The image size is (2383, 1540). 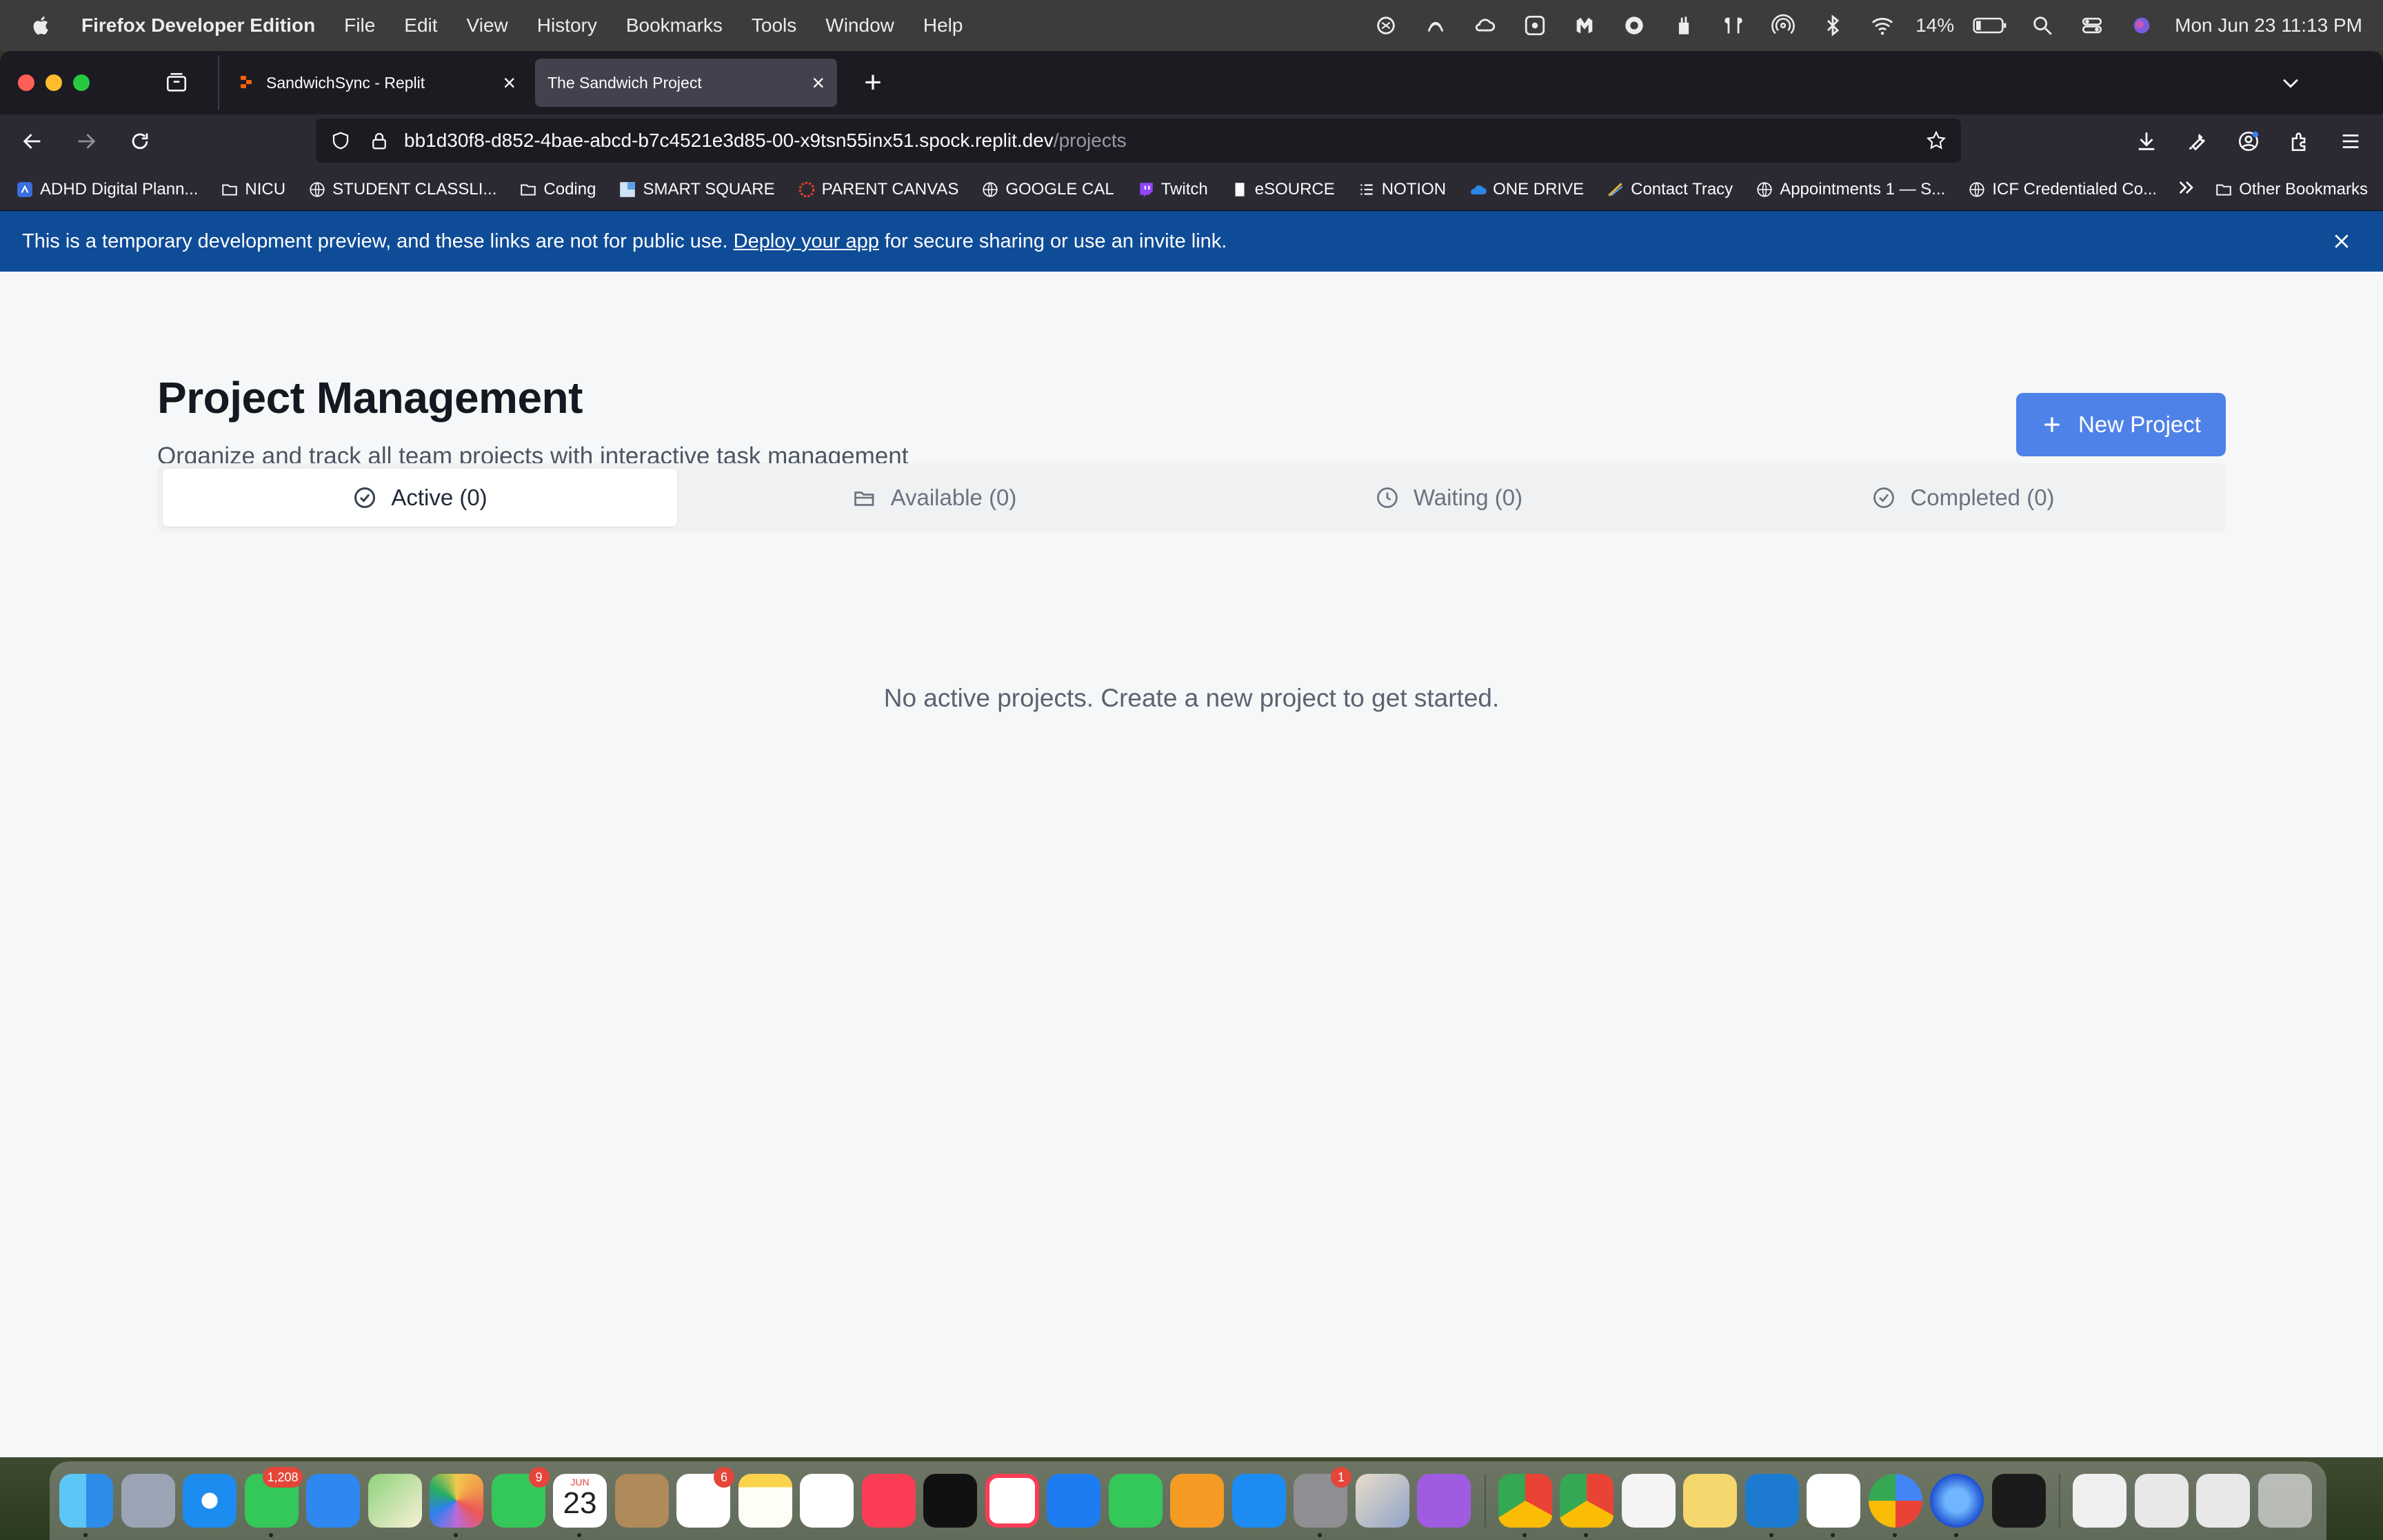 I want to click on news-icon, so click(x=1012, y=1501).